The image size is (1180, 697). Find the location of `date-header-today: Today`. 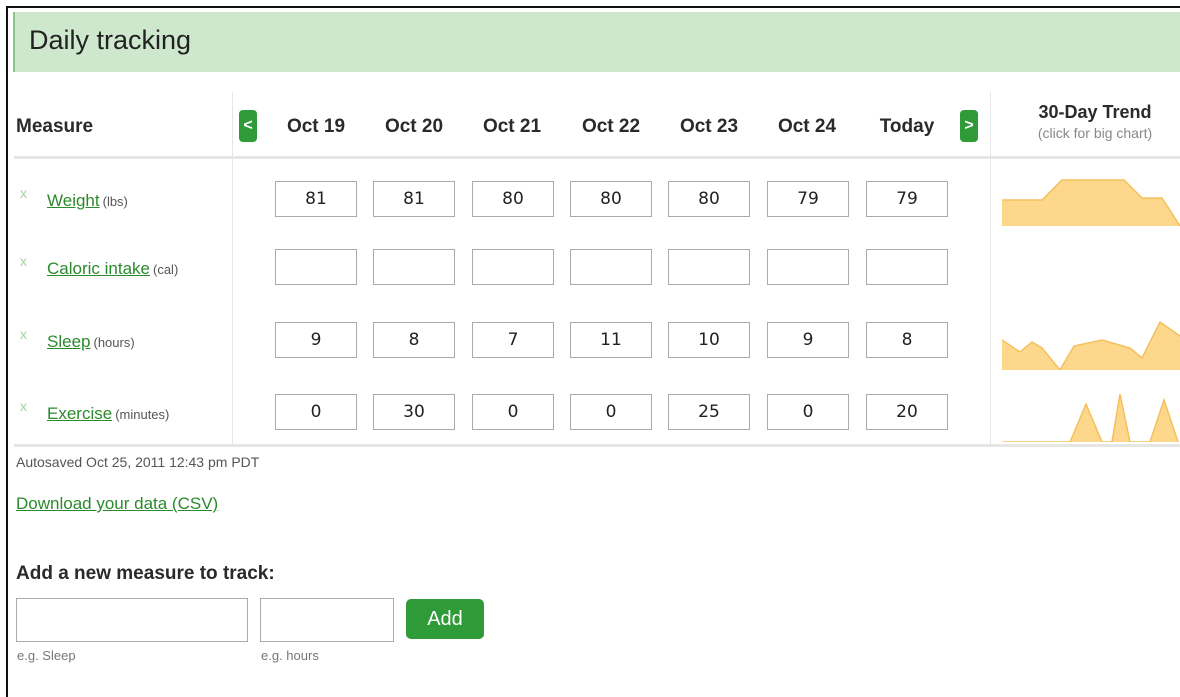

date-header-today: Today is located at coordinates (907, 126).